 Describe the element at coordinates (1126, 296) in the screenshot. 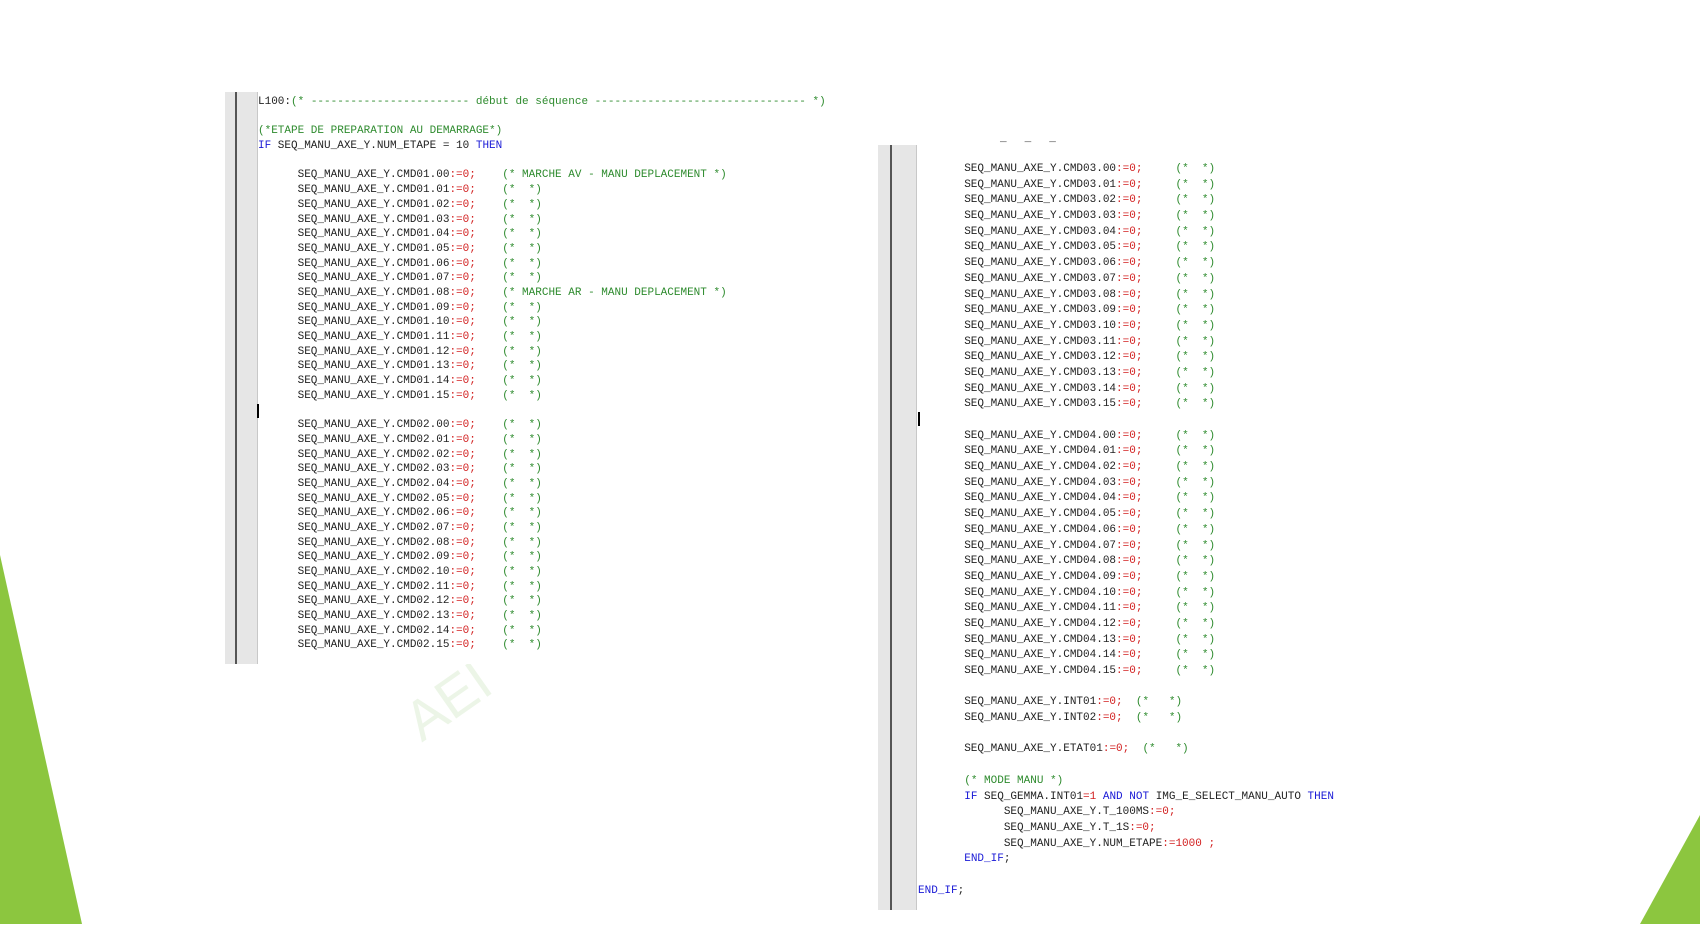

I see `code-line: SEQ_MANU_AXE_Y.CMD03.08:=0; (* *)` at that location.